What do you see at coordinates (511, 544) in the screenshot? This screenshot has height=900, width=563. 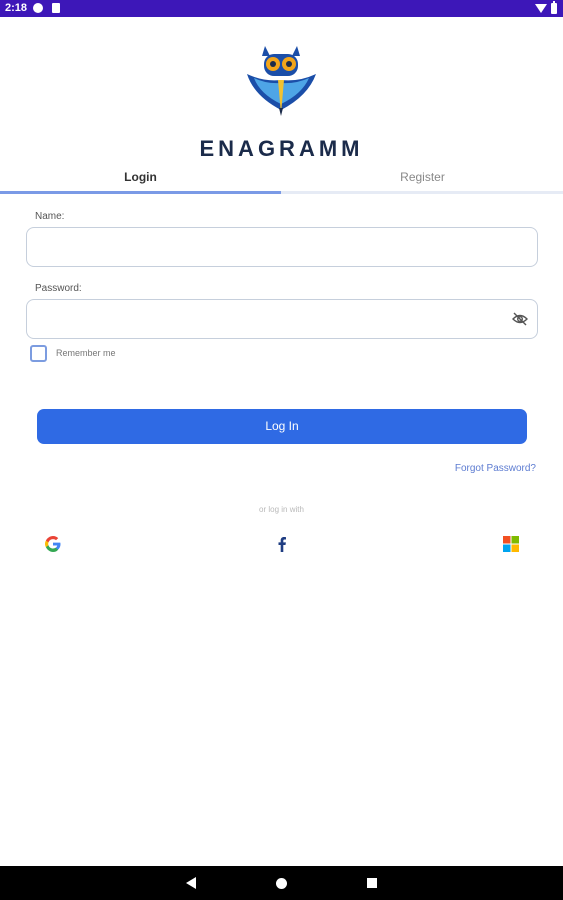 I see `microsoft-icon` at bounding box center [511, 544].